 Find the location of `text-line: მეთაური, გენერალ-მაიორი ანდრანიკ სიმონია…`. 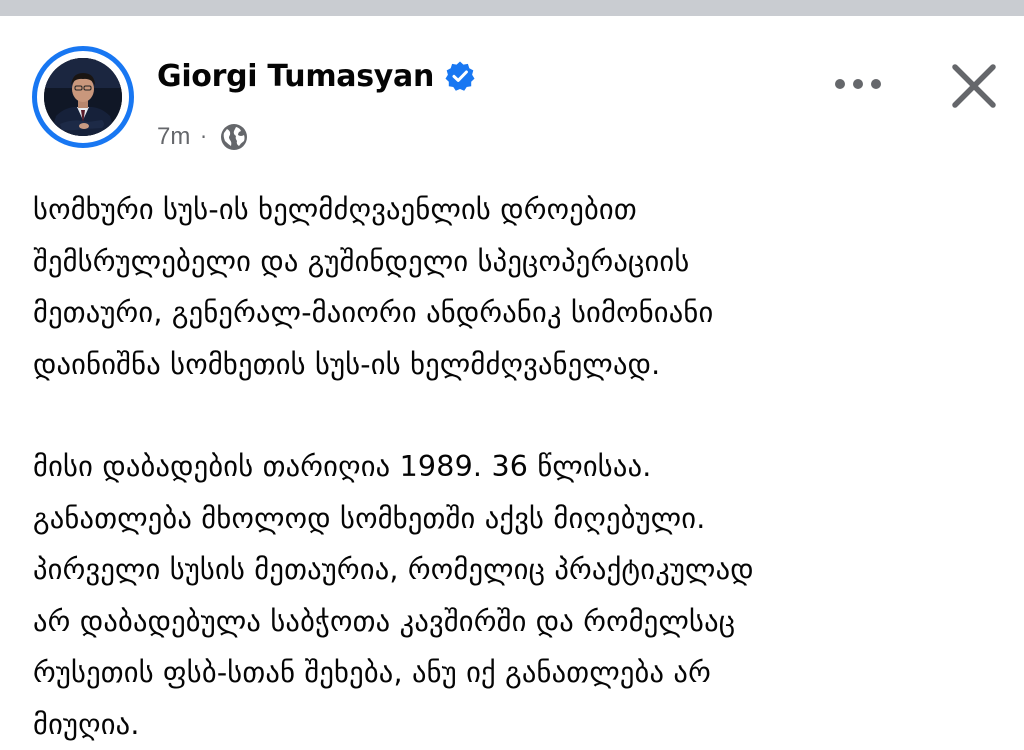

text-line: მეთაური, გენერალ-მაიორი ანდრანიკ სიმონია… is located at coordinates (513, 313).